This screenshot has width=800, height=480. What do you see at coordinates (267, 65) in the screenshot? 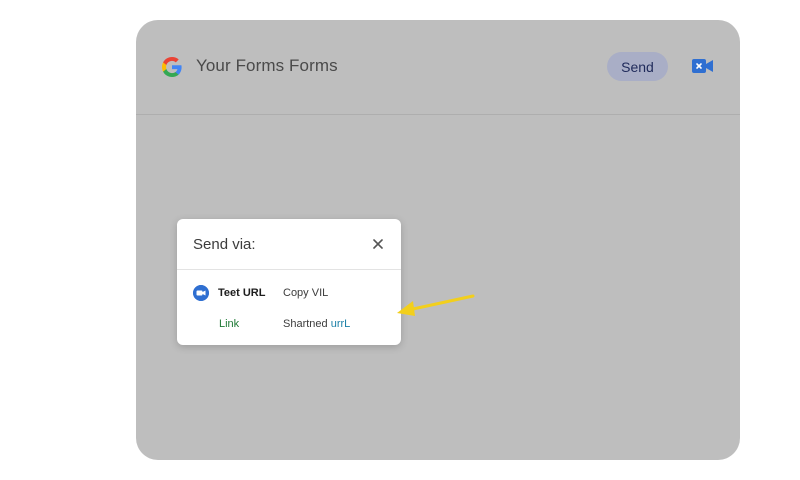
I see `app-title: Your Forms Forms` at bounding box center [267, 65].